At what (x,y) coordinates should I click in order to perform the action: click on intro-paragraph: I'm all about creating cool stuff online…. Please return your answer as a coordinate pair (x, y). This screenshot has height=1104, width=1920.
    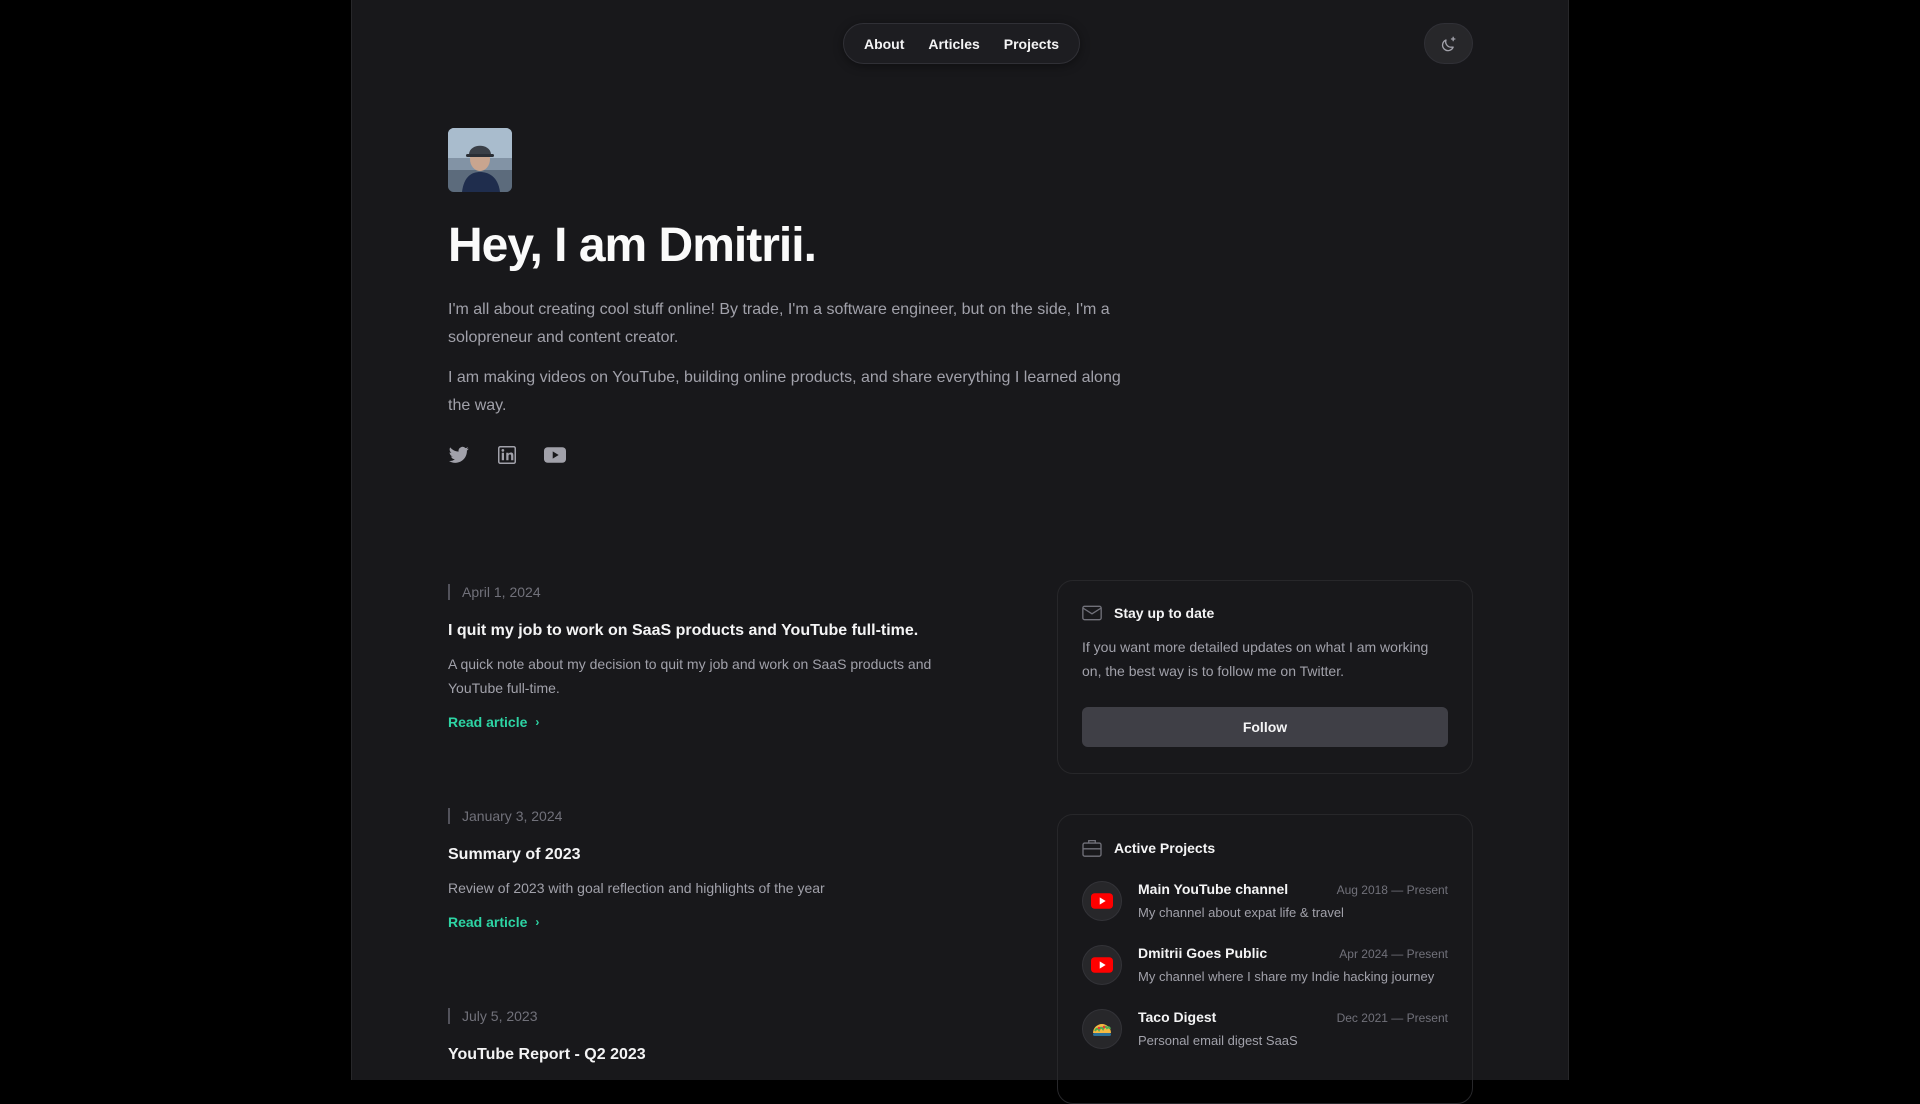
    Looking at the image, I should click on (779, 323).